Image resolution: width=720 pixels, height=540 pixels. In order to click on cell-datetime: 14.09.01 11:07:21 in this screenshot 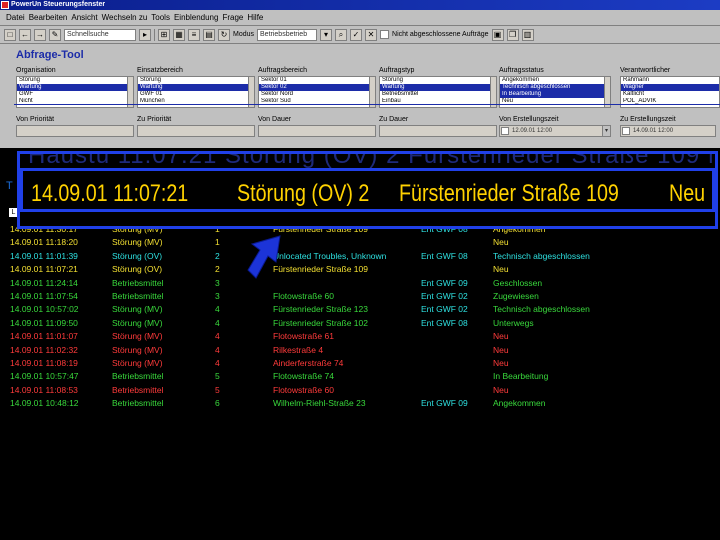, I will do `click(44, 269)`.